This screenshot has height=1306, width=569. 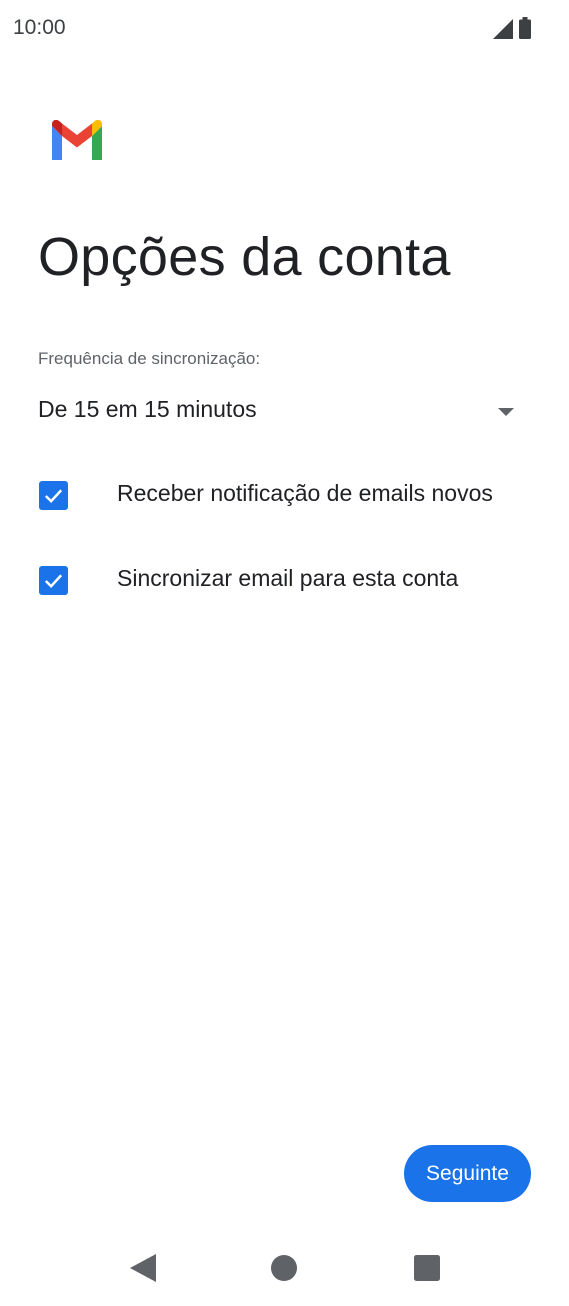 I want to click on sync-email-option: Sincronizar email para esta conta, so click(x=288, y=579).